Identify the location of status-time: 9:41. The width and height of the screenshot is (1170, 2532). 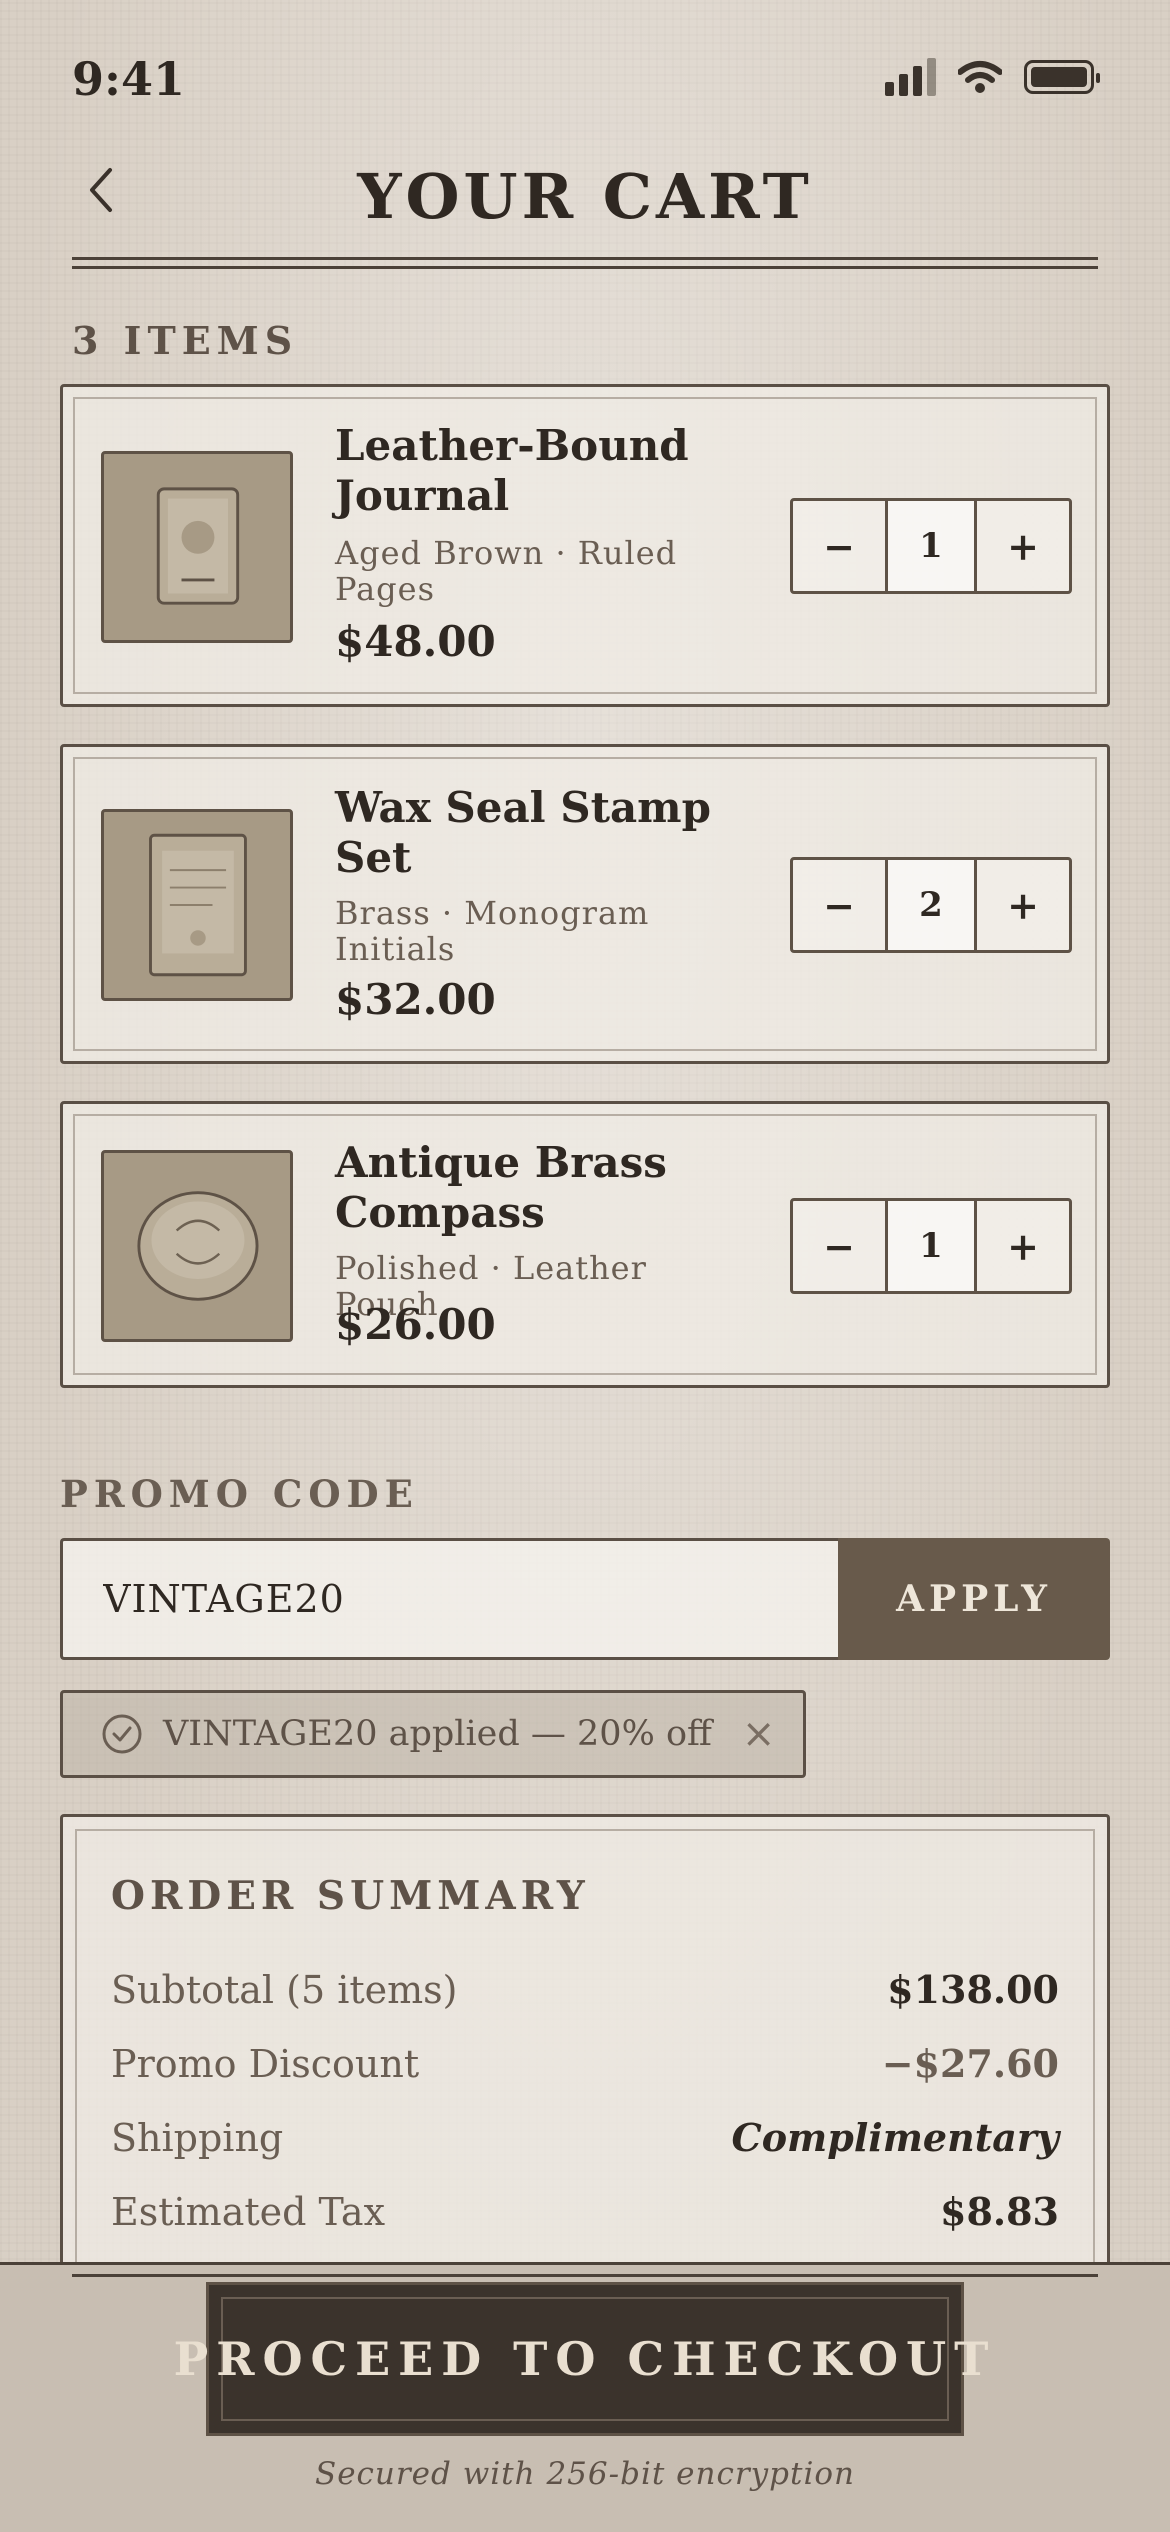
(129, 79).